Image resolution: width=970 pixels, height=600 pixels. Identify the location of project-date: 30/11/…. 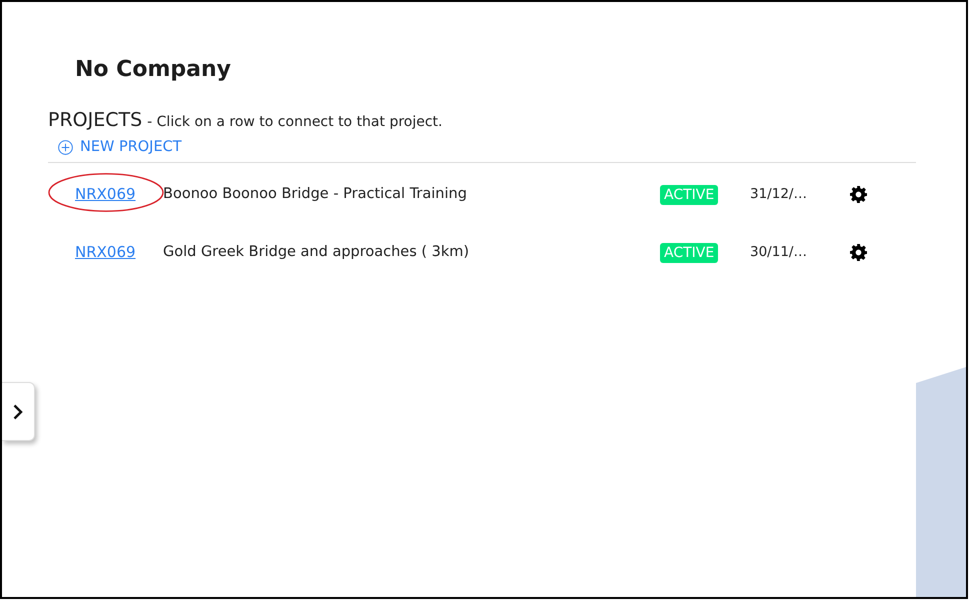
(779, 252).